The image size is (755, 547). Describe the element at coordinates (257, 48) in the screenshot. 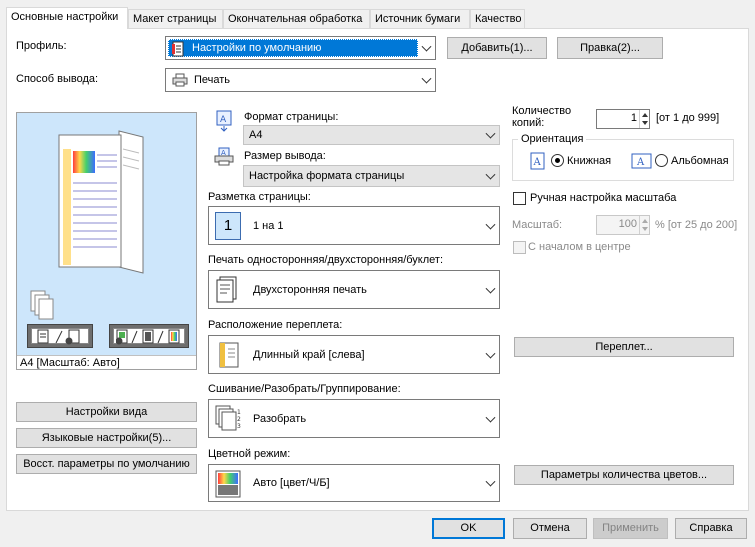

I see `profile-value: Настройки по умолчанию` at that location.